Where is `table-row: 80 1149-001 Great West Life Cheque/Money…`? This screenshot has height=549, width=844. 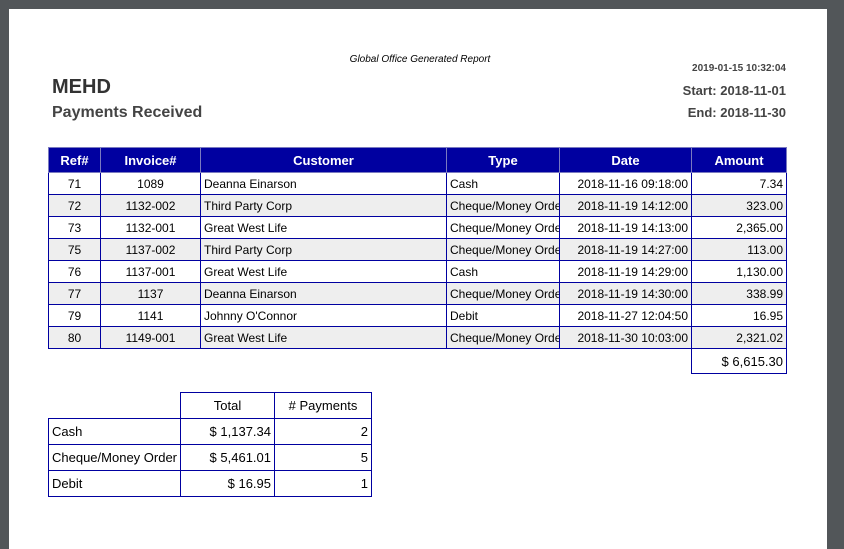 table-row: 80 1149-001 Great West Life Cheque/Money… is located at coordinates (417, 337).